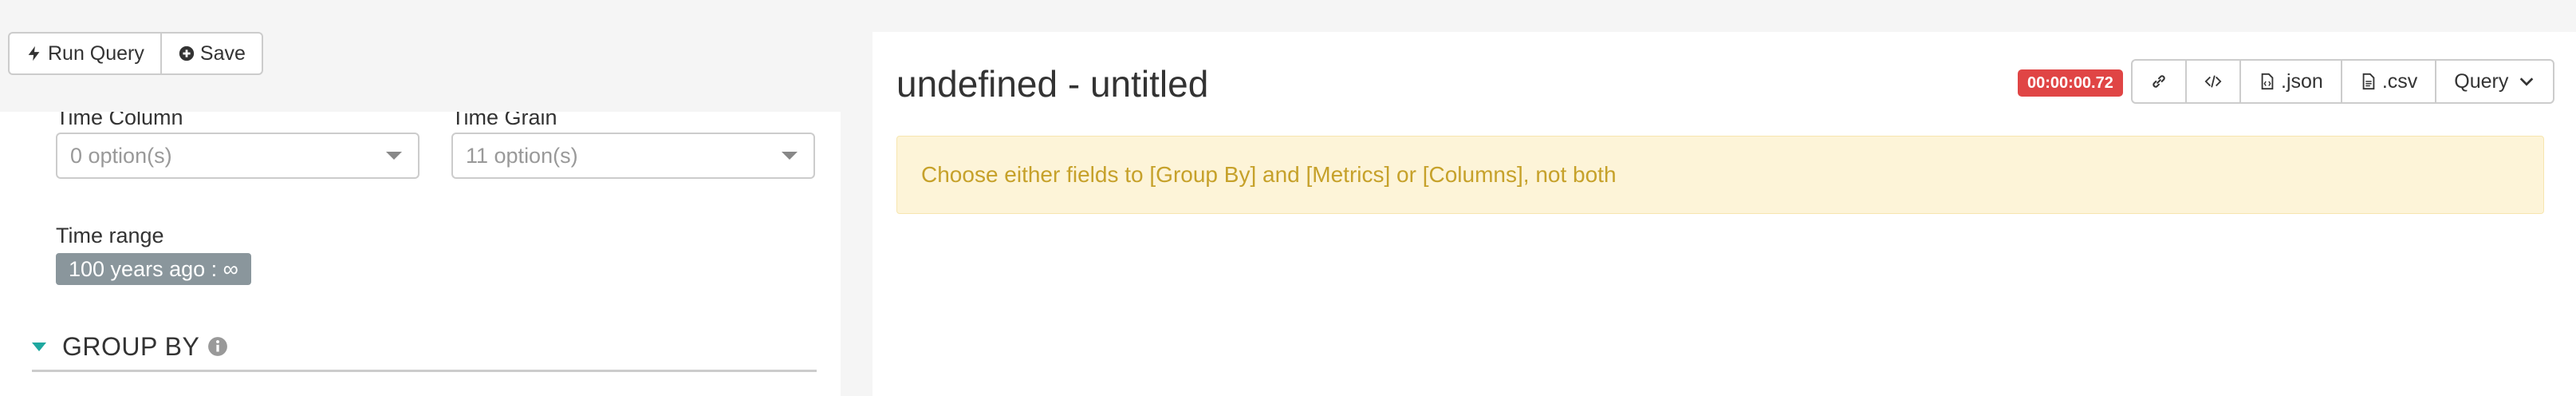  What do you see at coordinates (119, 120) in the screenshot?
I see `time-column-label: Time Column` at bounding box center [119, 120].